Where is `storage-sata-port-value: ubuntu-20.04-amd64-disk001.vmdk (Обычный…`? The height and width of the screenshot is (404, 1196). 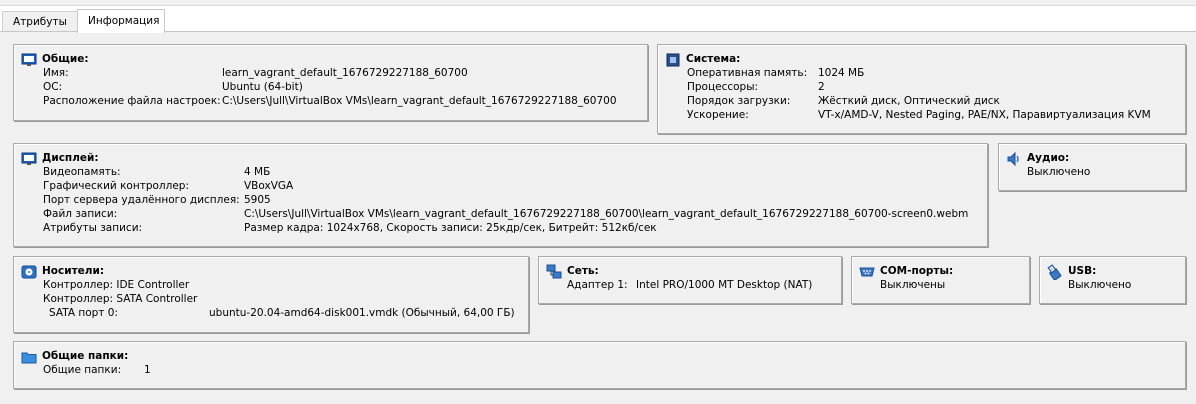 storage-sata-port-value: ubuntu-20.04-amd64-disk001.vmdk (Обычный… is located at coordinates (362, 313).